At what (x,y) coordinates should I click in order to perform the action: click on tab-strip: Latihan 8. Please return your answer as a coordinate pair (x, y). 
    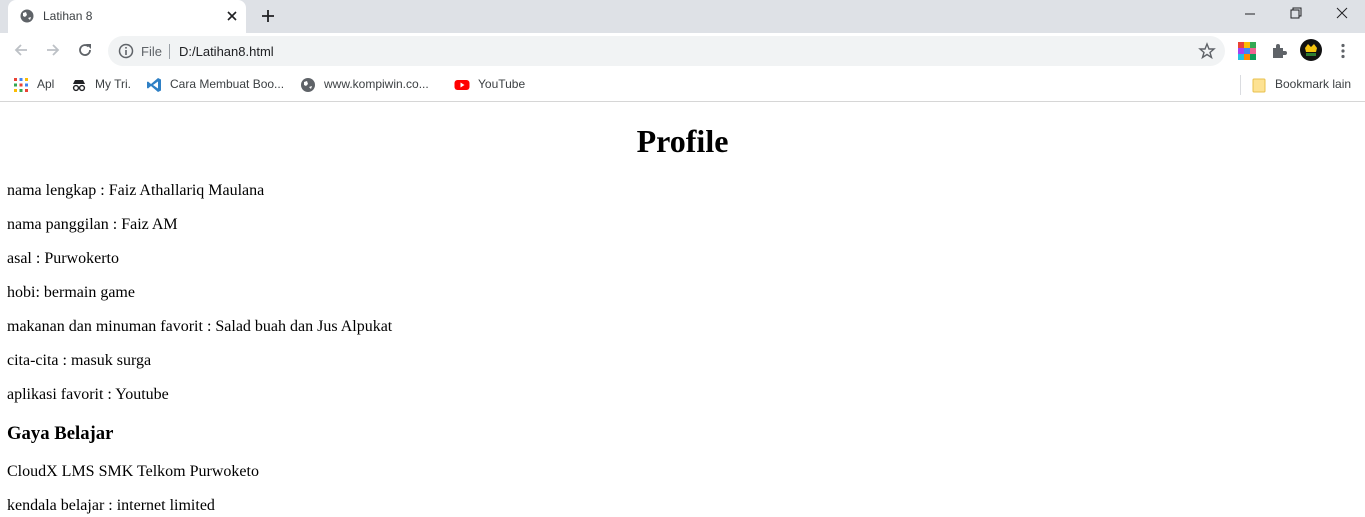
    Looking at the image, I should click on (682, 16).